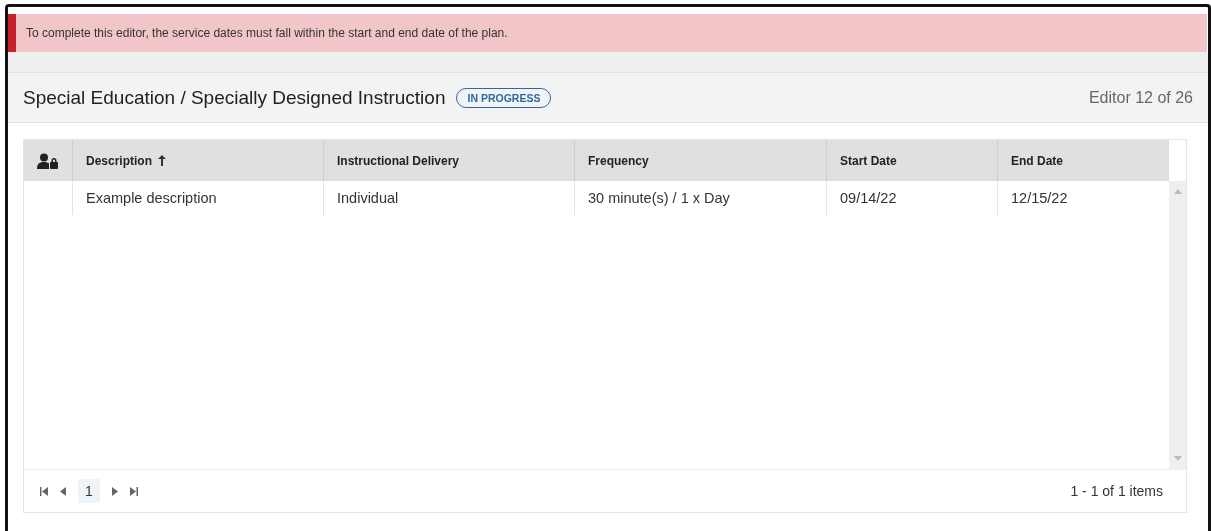 This screenshot has height=531, width=1211. What do you see at coordinates (133, 491) in the screenshot?
I see `last-page-icon` at bounding box center [133, 491].